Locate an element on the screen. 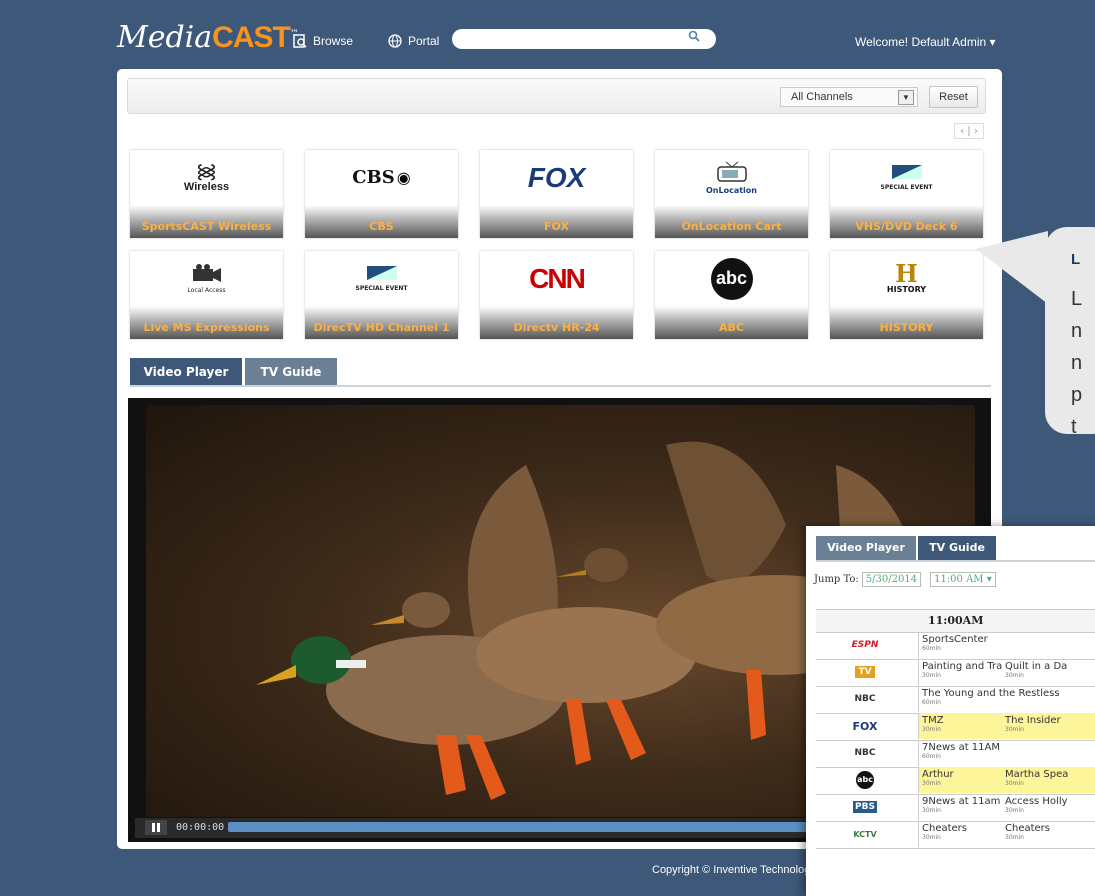 This screenshot has height=896, width=1095. guide-program: 9News at 11am 30min is located at coordinates (960, 807).